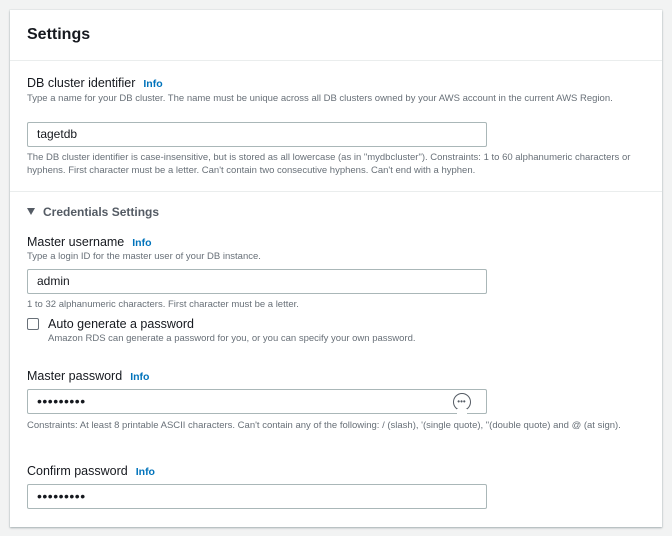 The height and width of the screenshot is (536, 672). What do you see at coordinates (76, 242) in the screenshot?
I see `master-username-label: Master username` at bounding box center [76, 242].